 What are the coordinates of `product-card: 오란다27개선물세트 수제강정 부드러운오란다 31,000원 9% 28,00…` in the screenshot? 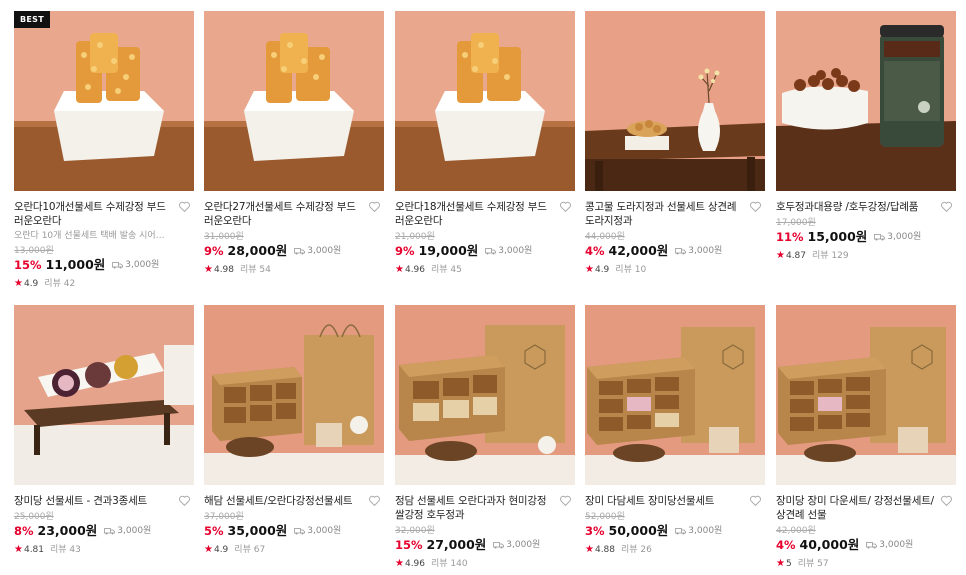 It's located at (294, 143).